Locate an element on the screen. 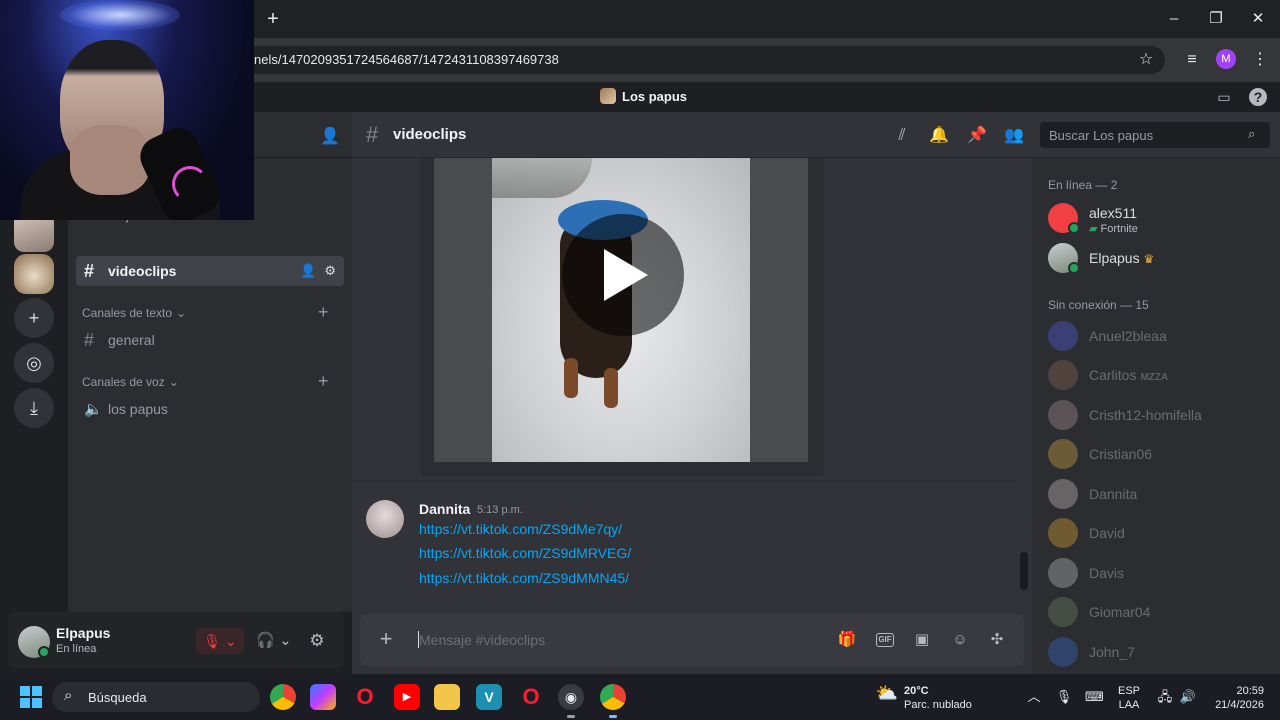 Image resolution: width=1280 pixels, height=720 pixels. pinned-messages-icon: 📌 is located at coordinates (977, 136).